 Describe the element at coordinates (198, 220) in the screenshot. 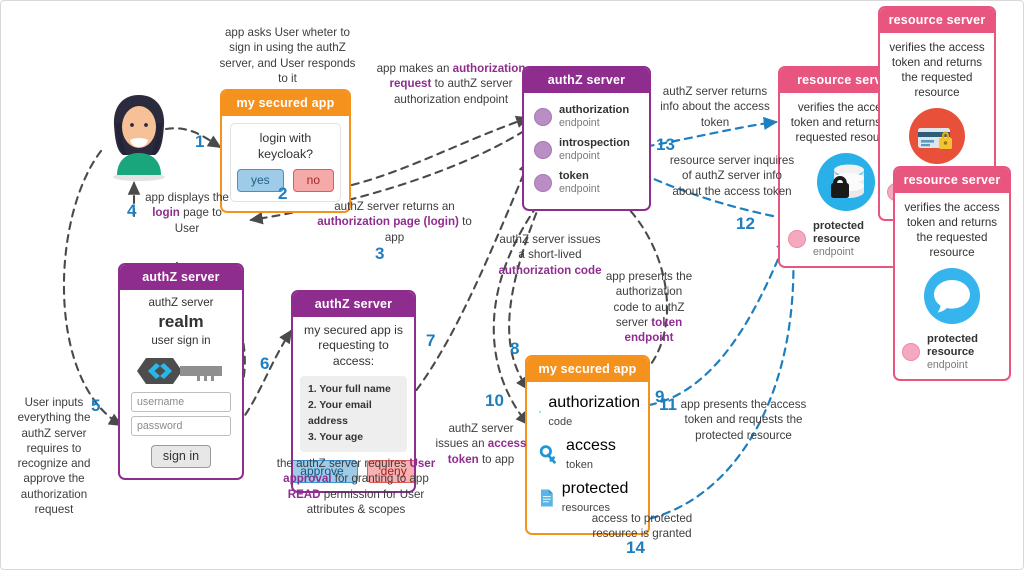

I see `annotation-4-post: page to User` at that location.